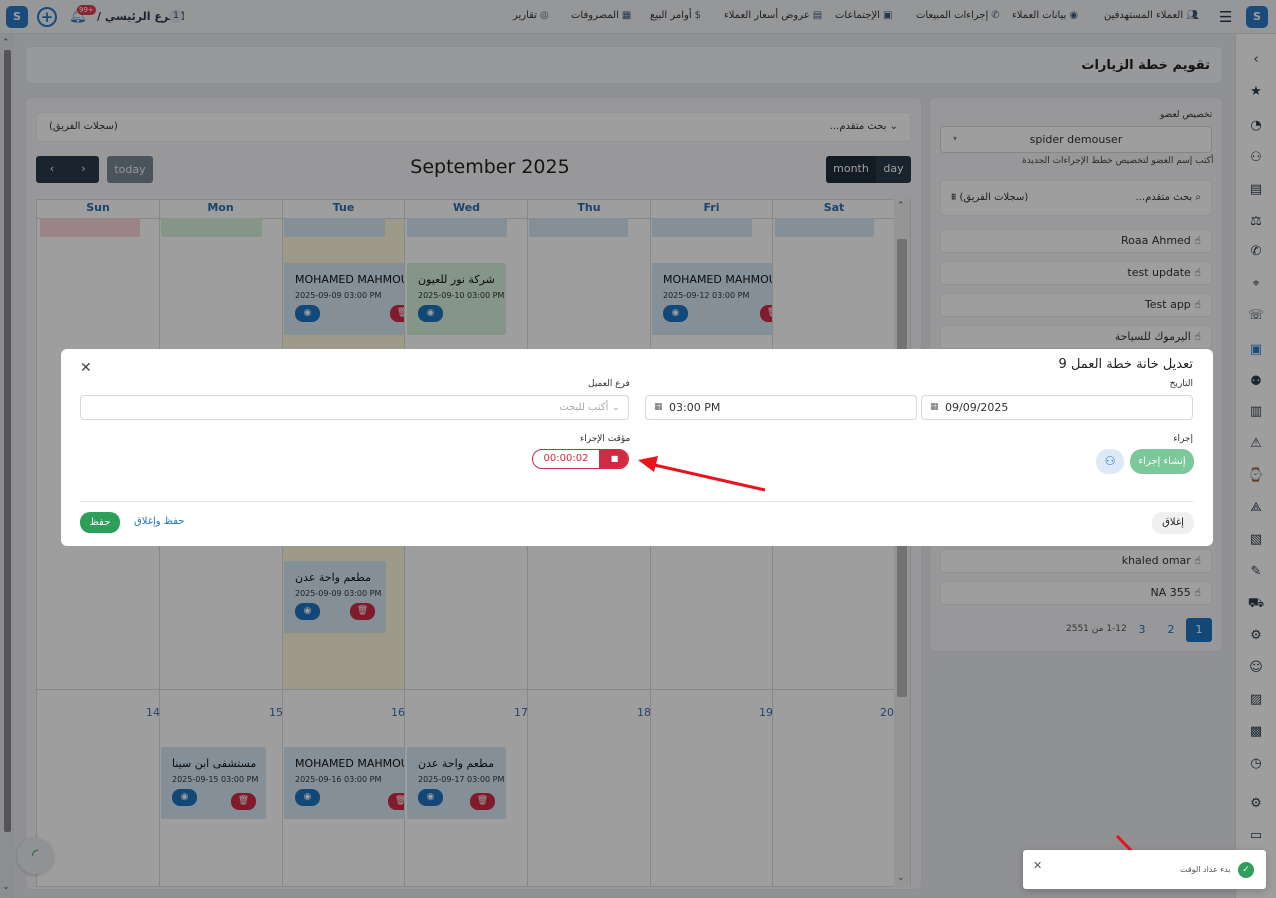 Image resolution: width=1276 pixels, height=898 pixels. I want to click on toast-close-icon: ✕, so click(1037, 865).